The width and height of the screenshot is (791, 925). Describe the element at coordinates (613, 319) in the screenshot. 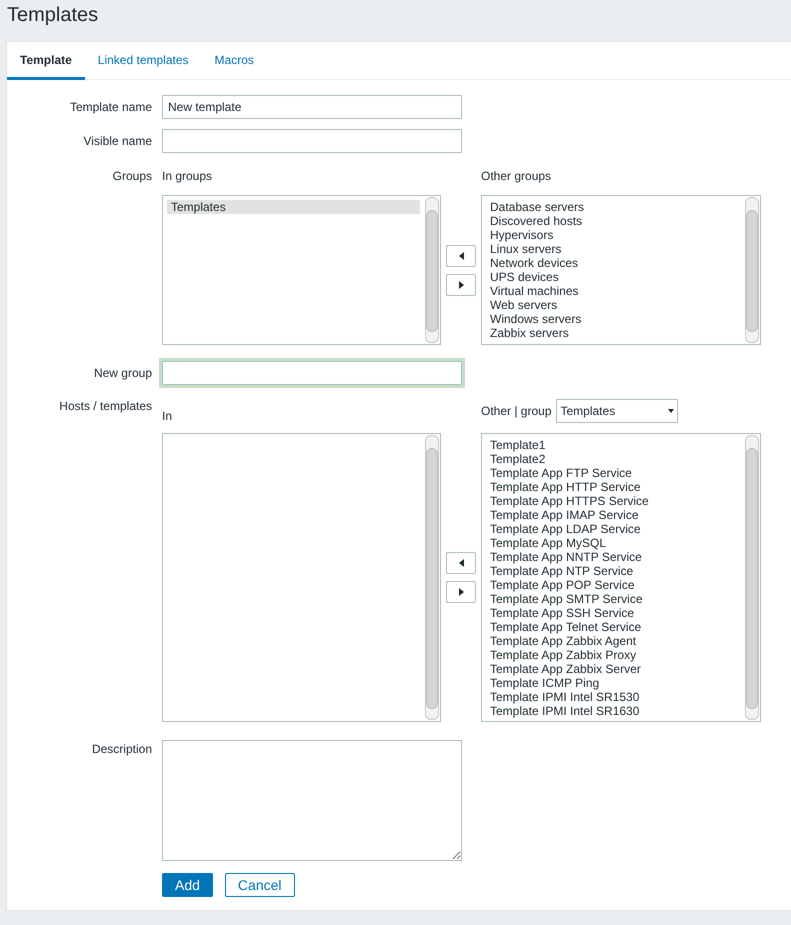

I see `list-option: Windows servers` at that location.